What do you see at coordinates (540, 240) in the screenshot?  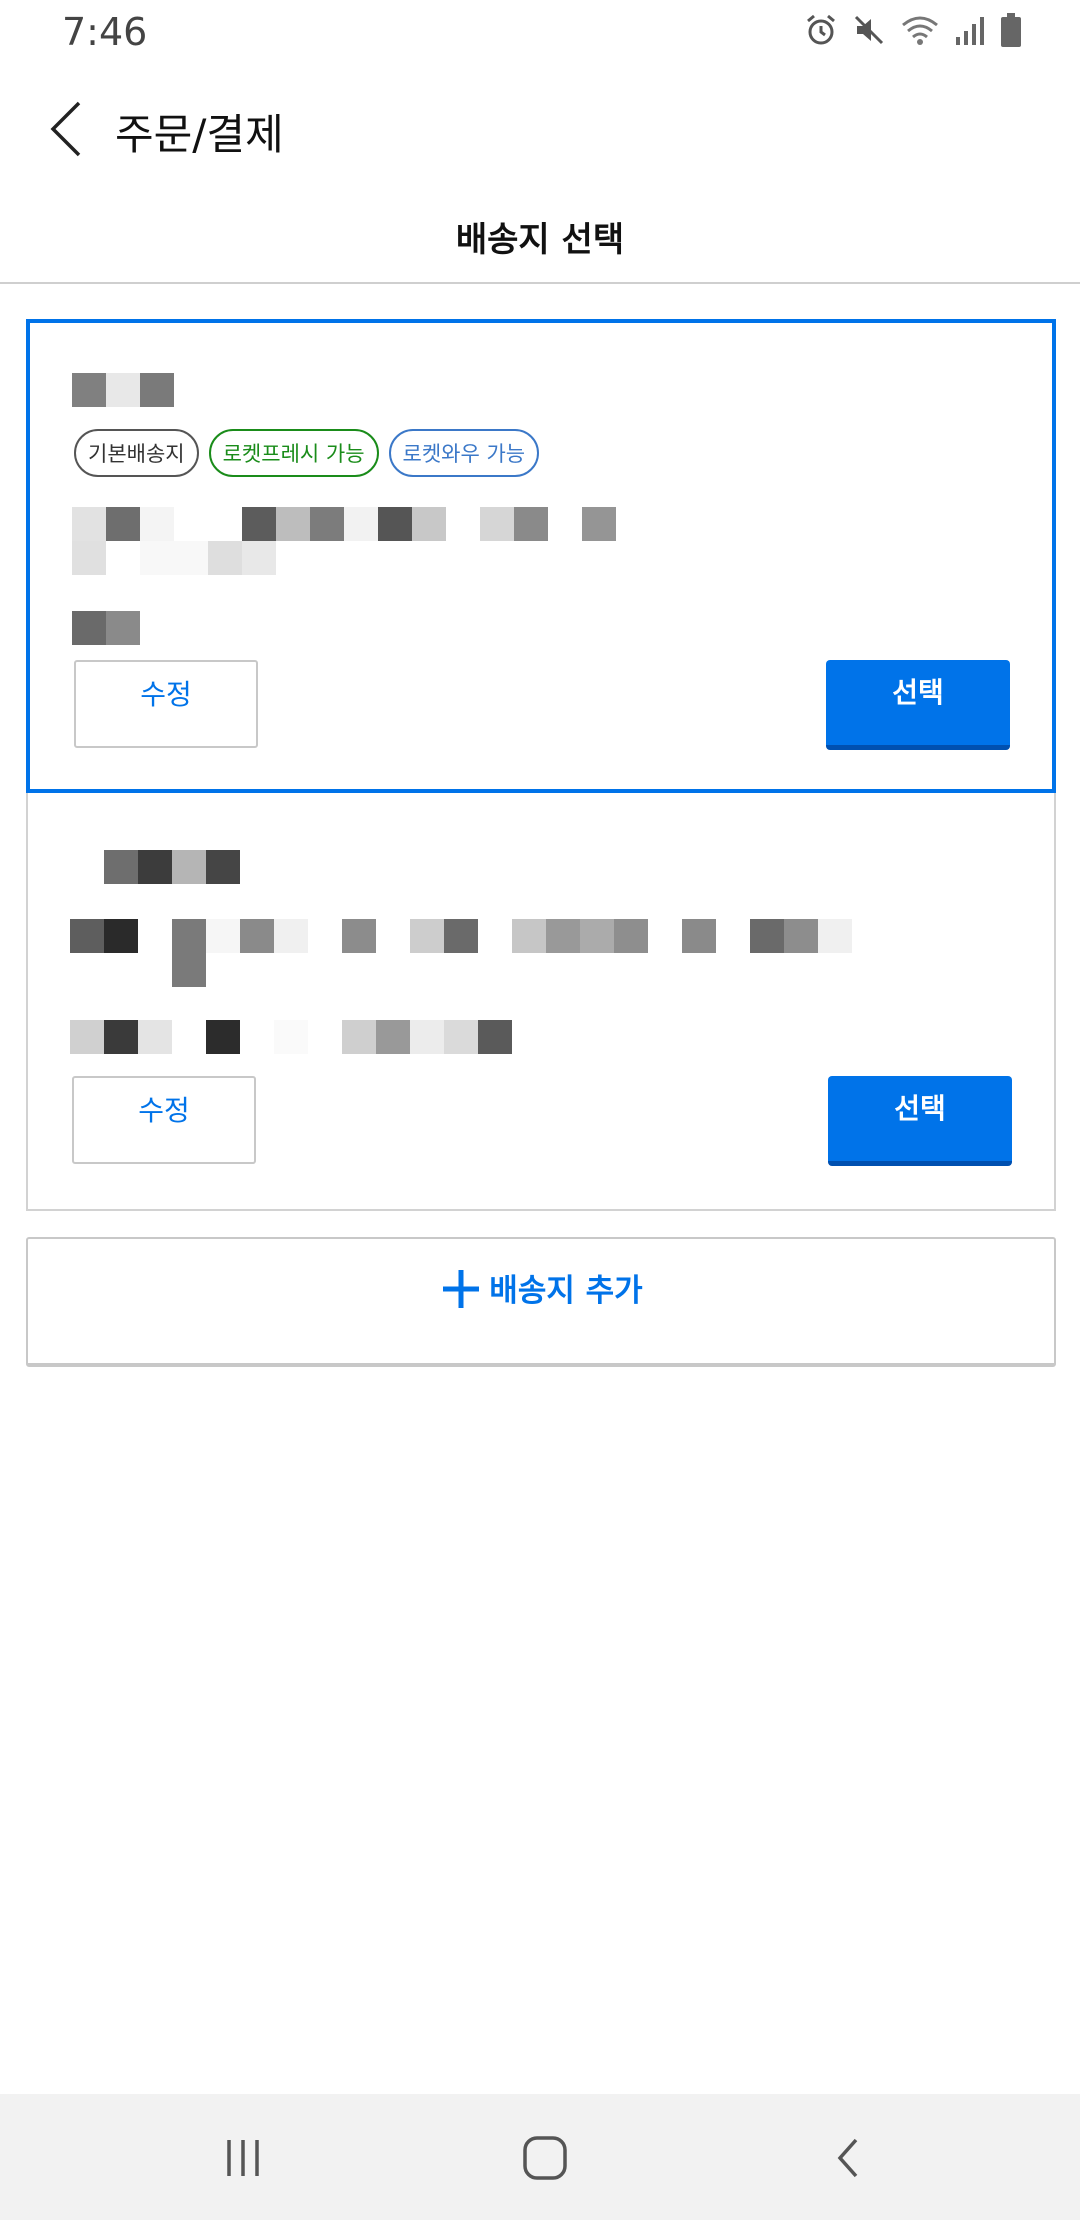 I see `section-title: 배송지 선택` at bounding box center [540, 240].